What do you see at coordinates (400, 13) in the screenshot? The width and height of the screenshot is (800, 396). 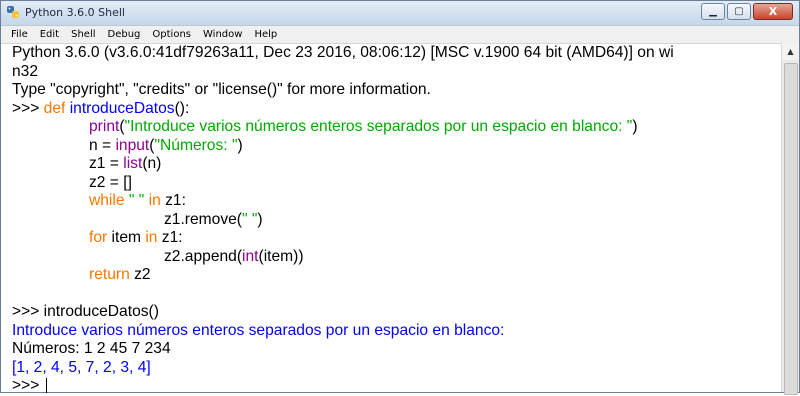 I see `title-bar: Python 3.6.0 Shell ▁ ▢ X` at bounding box center [400, 13].